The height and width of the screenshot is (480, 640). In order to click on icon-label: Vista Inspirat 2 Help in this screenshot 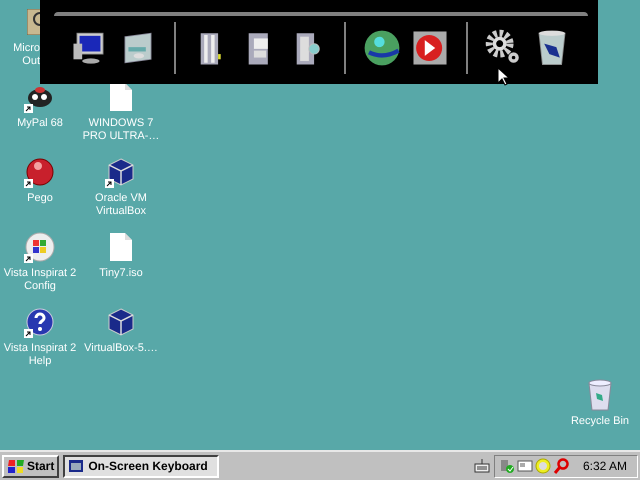, I will do `click(40, 355)`.